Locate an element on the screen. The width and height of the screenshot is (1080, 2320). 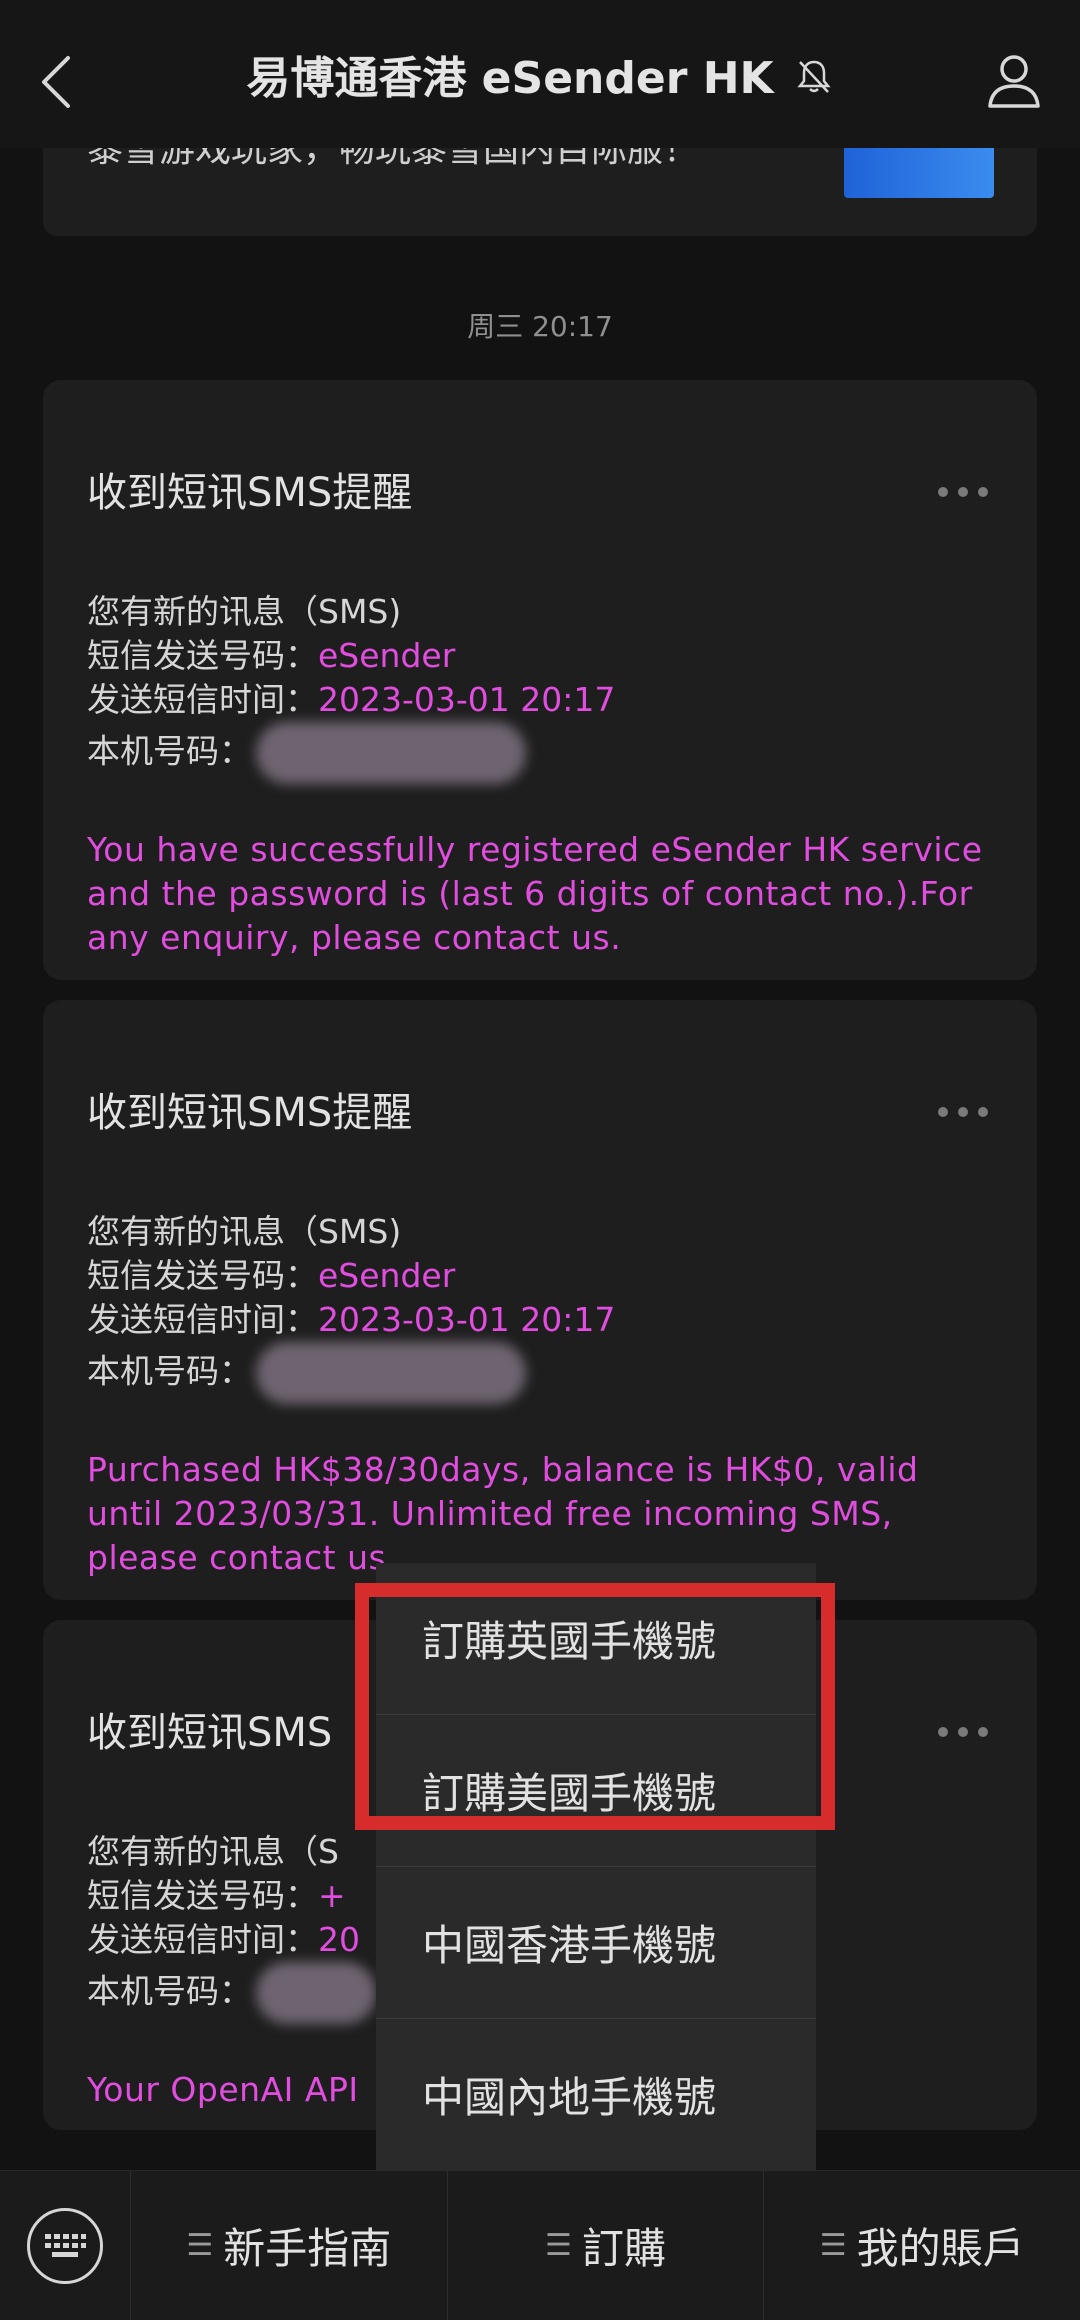
bottom-nav: ☰ 新手指南 ☰ 訂購 ☰ 我的賬戶 is located at coordinates (540, 2245).